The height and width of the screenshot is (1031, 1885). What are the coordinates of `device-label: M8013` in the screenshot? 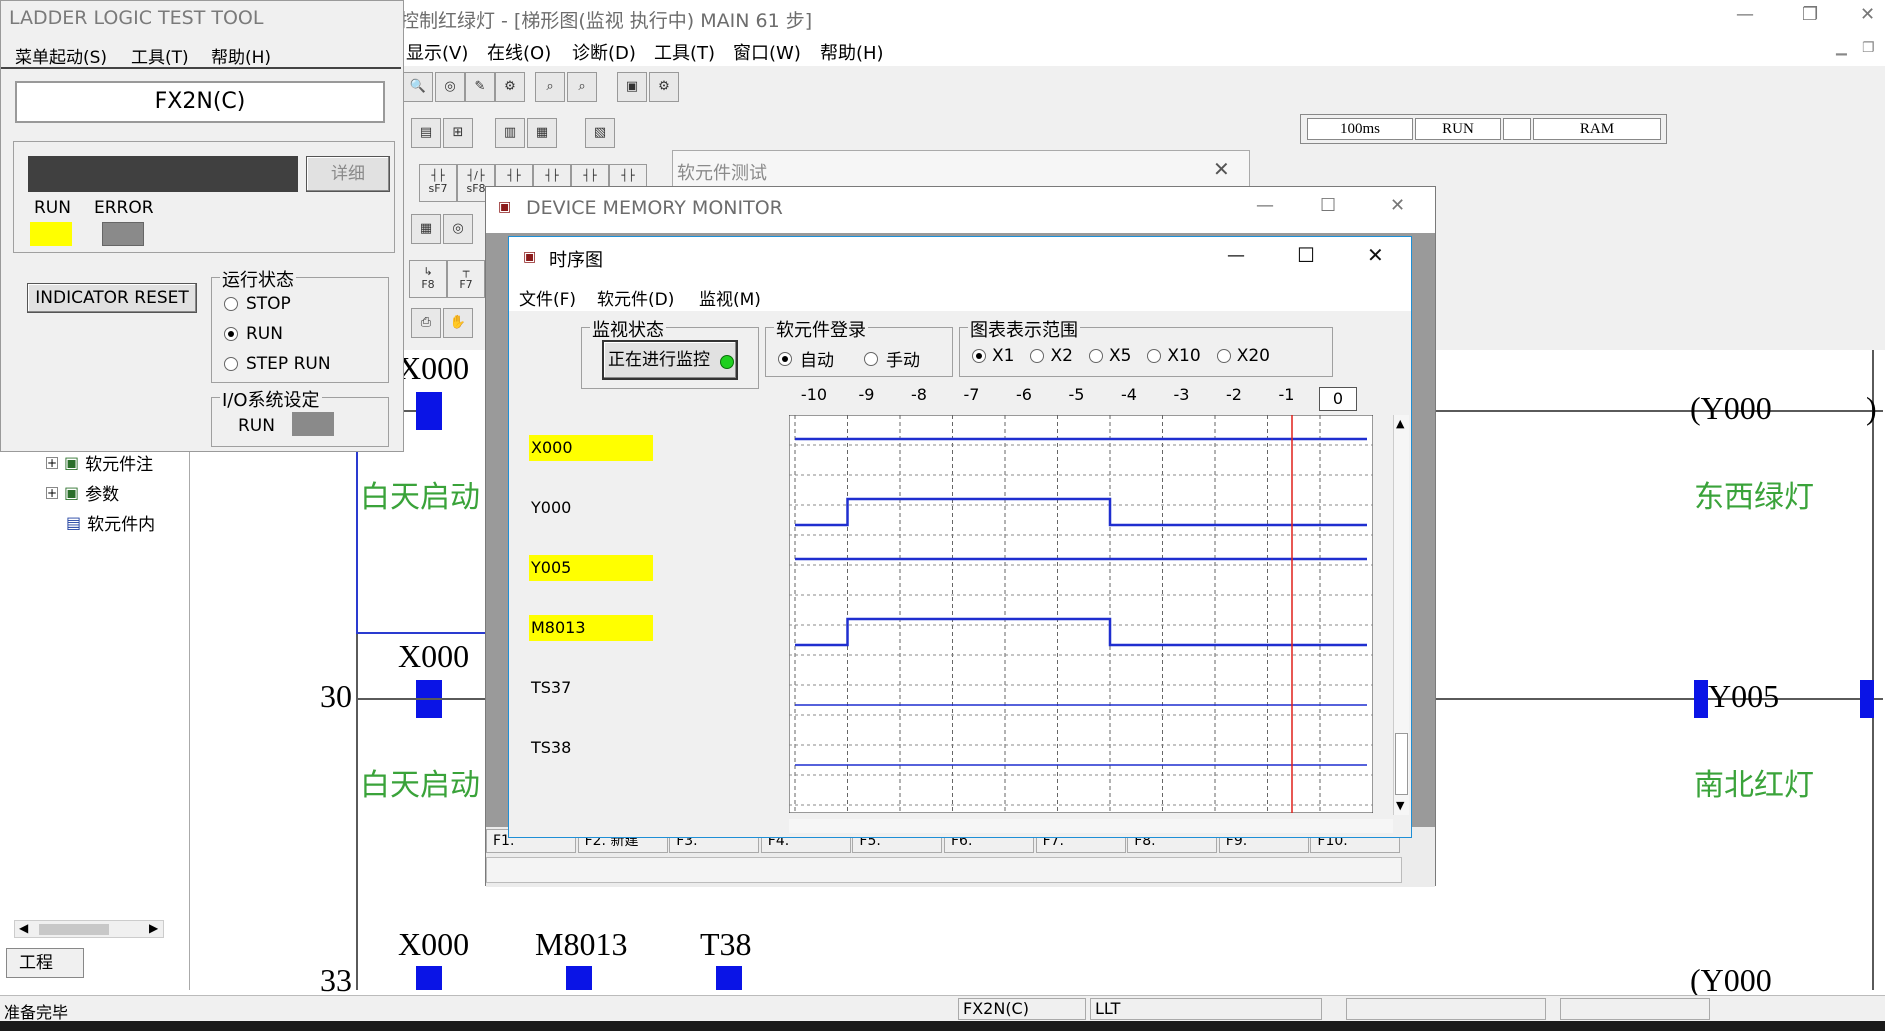 It's located at (591, 628).